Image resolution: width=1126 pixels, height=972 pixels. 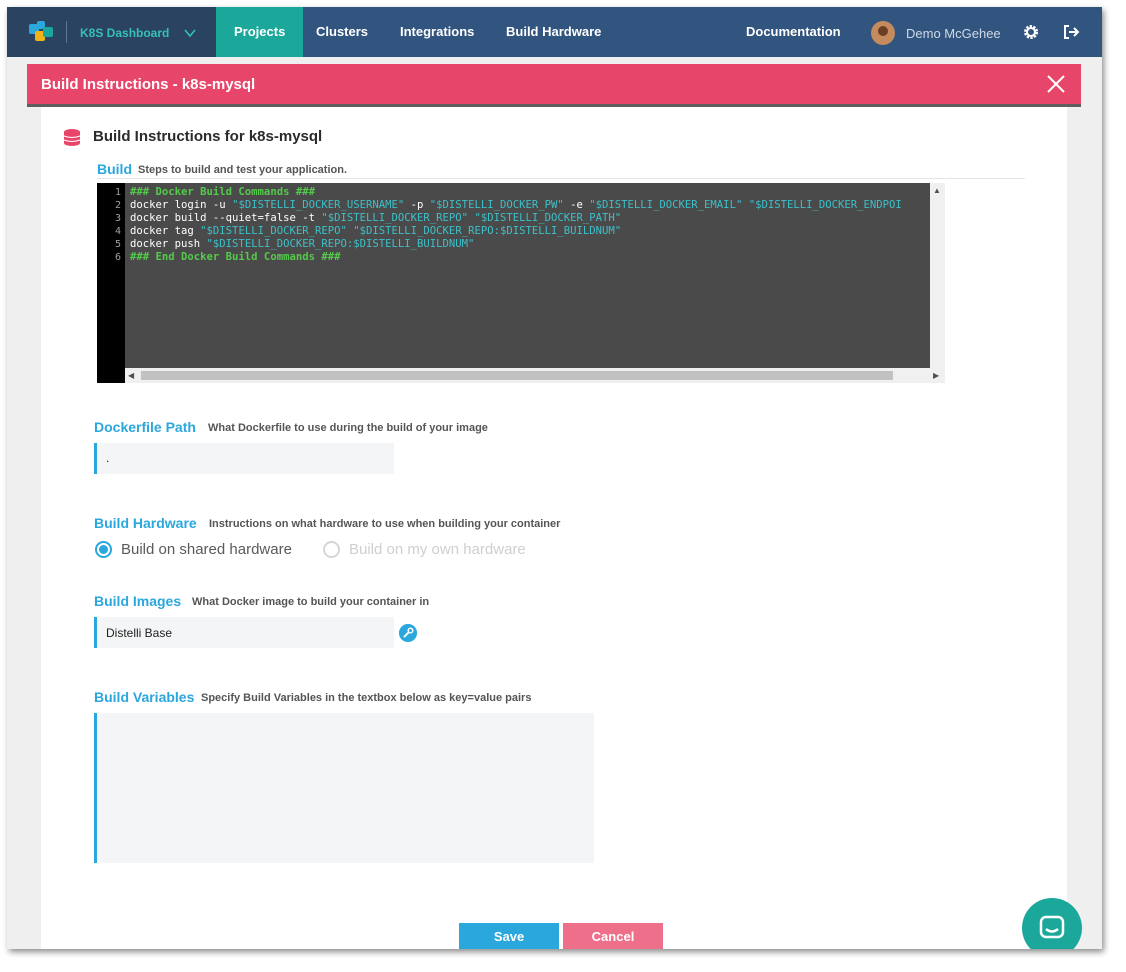 I want to click on images-label: Build Images, so click(x=138, y=601).